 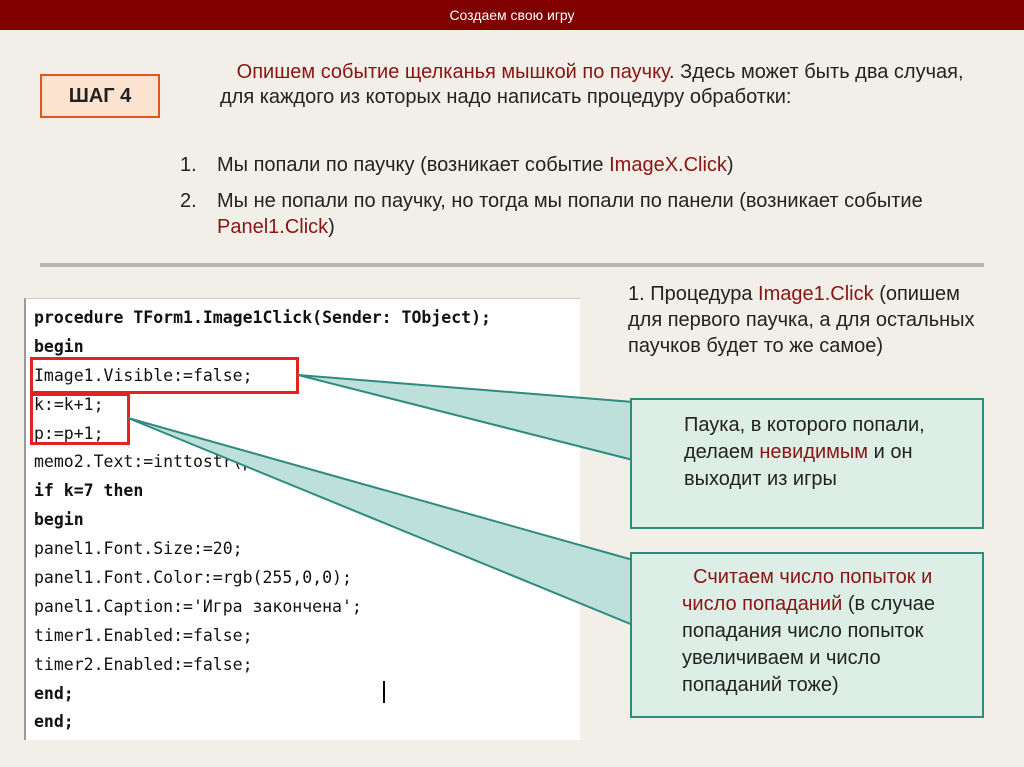 What do you see at coordinates (693, 294) in the screenshot?
I see `procedure-prefix: 1. Процедура` at bounding box center [693, 294].